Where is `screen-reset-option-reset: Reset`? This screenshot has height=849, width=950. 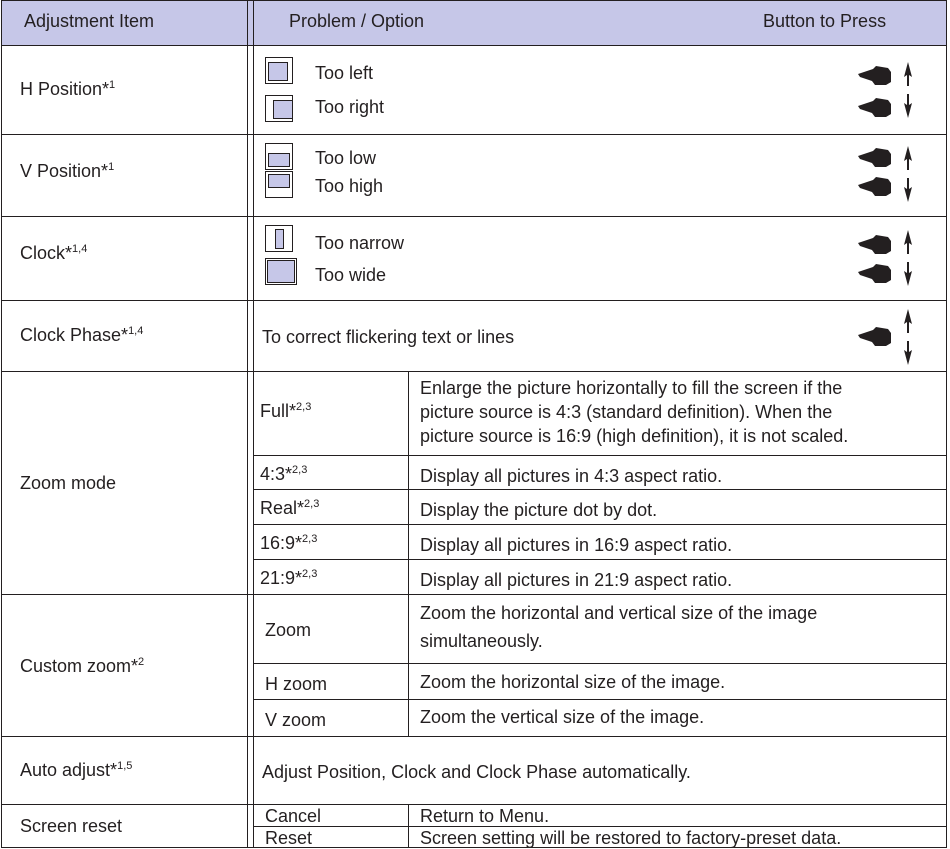
screen-reset-option-reset: Reset is located at coordinates (289, 838).